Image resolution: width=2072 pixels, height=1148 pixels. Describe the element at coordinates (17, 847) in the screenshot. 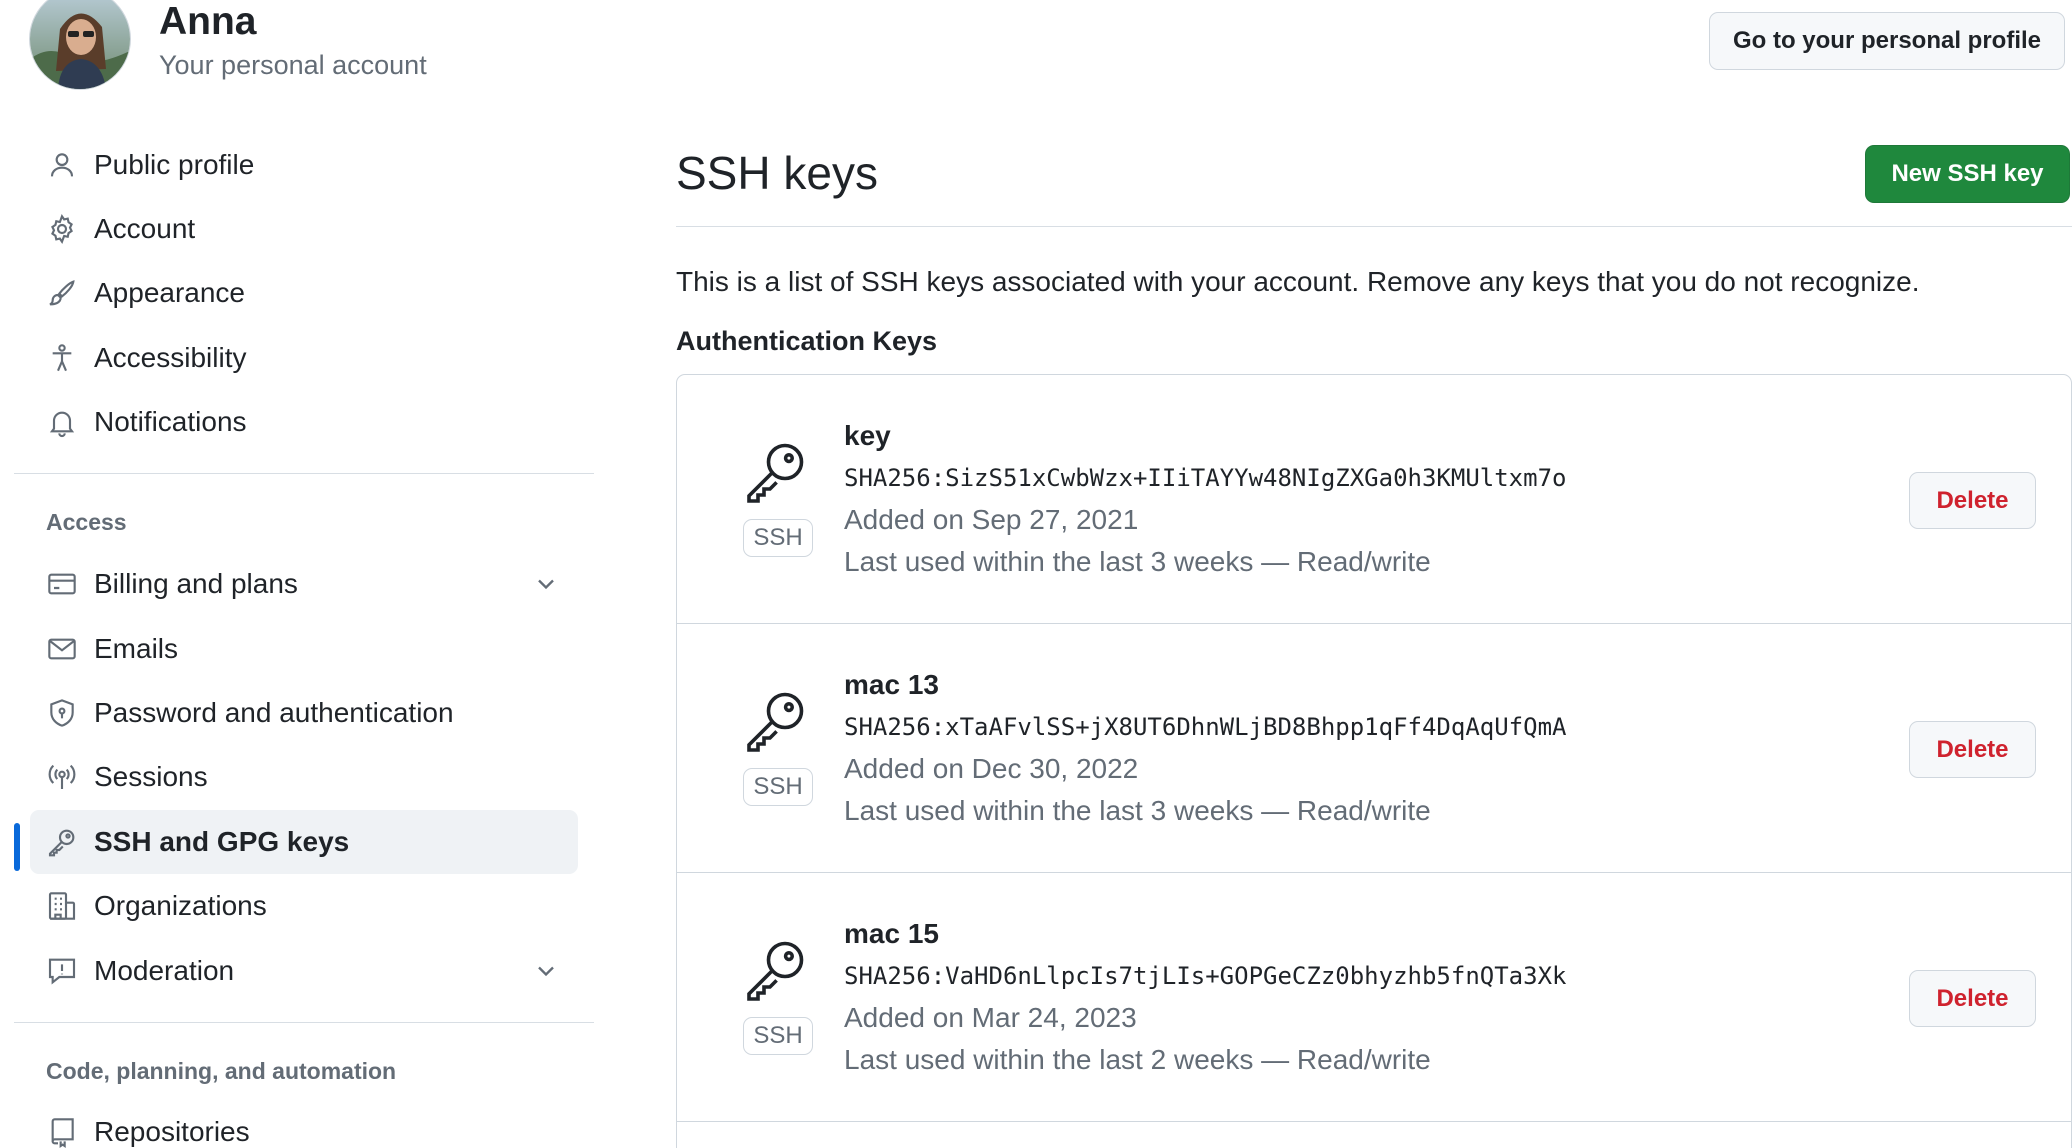

I see `active-indicator` at that location.